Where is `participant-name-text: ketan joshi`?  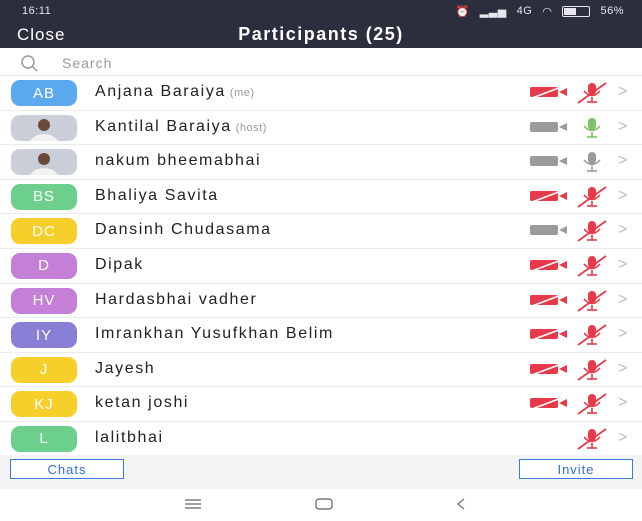
participant-name-text: ketan joshi is located at coordinates (142, 403).